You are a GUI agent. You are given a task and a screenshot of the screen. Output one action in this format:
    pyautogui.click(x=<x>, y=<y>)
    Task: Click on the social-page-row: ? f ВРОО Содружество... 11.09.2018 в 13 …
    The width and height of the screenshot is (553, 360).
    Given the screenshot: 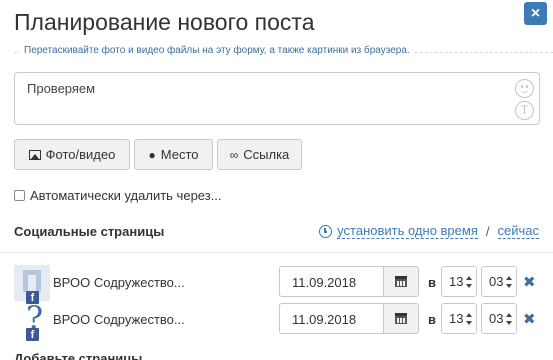 What is the action you would take?
    pyautogui.click(x=276, y=320)
    